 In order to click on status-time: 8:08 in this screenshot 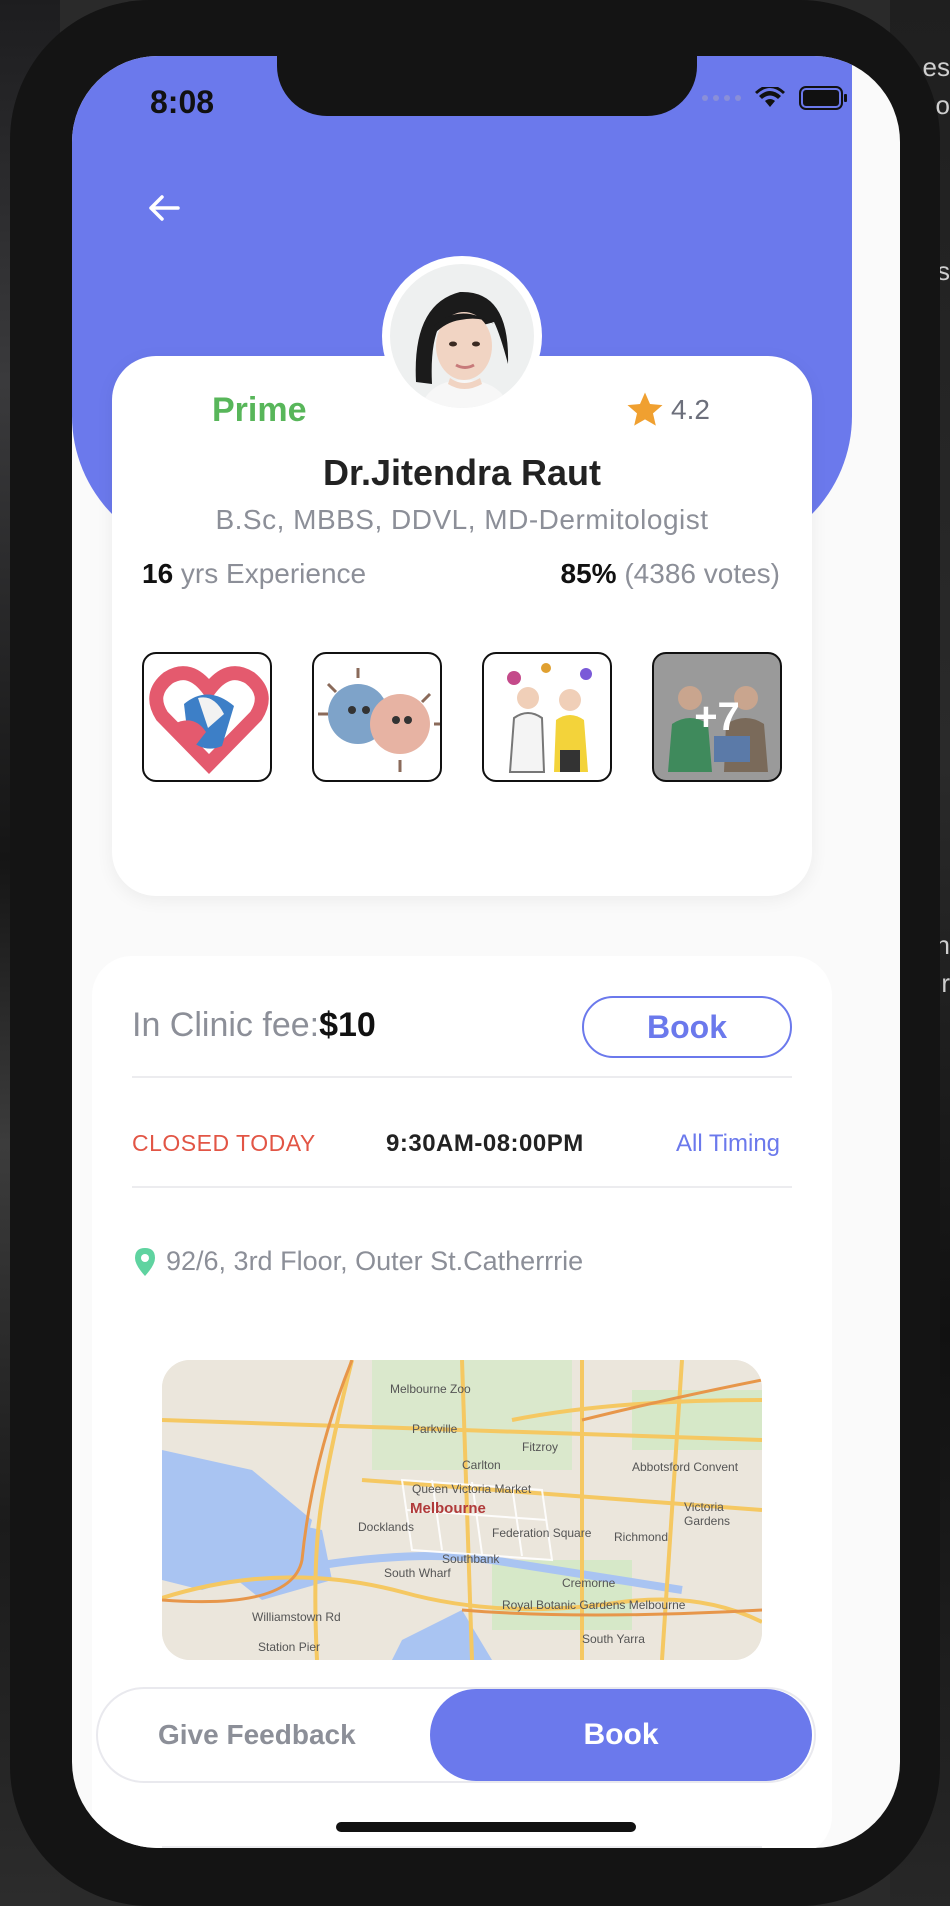, I will do `click(182, 102)`.